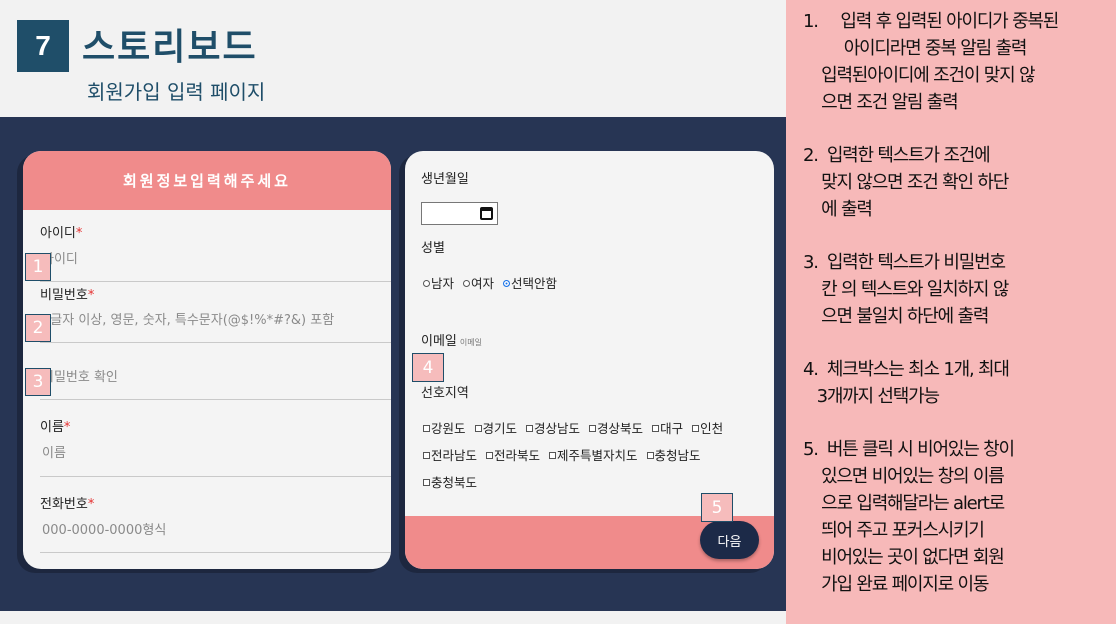 The image size is (1116, 624). Describe the element at coordinates (433, 248) in the screenshot. I see `gender-label: 성별` at that location.